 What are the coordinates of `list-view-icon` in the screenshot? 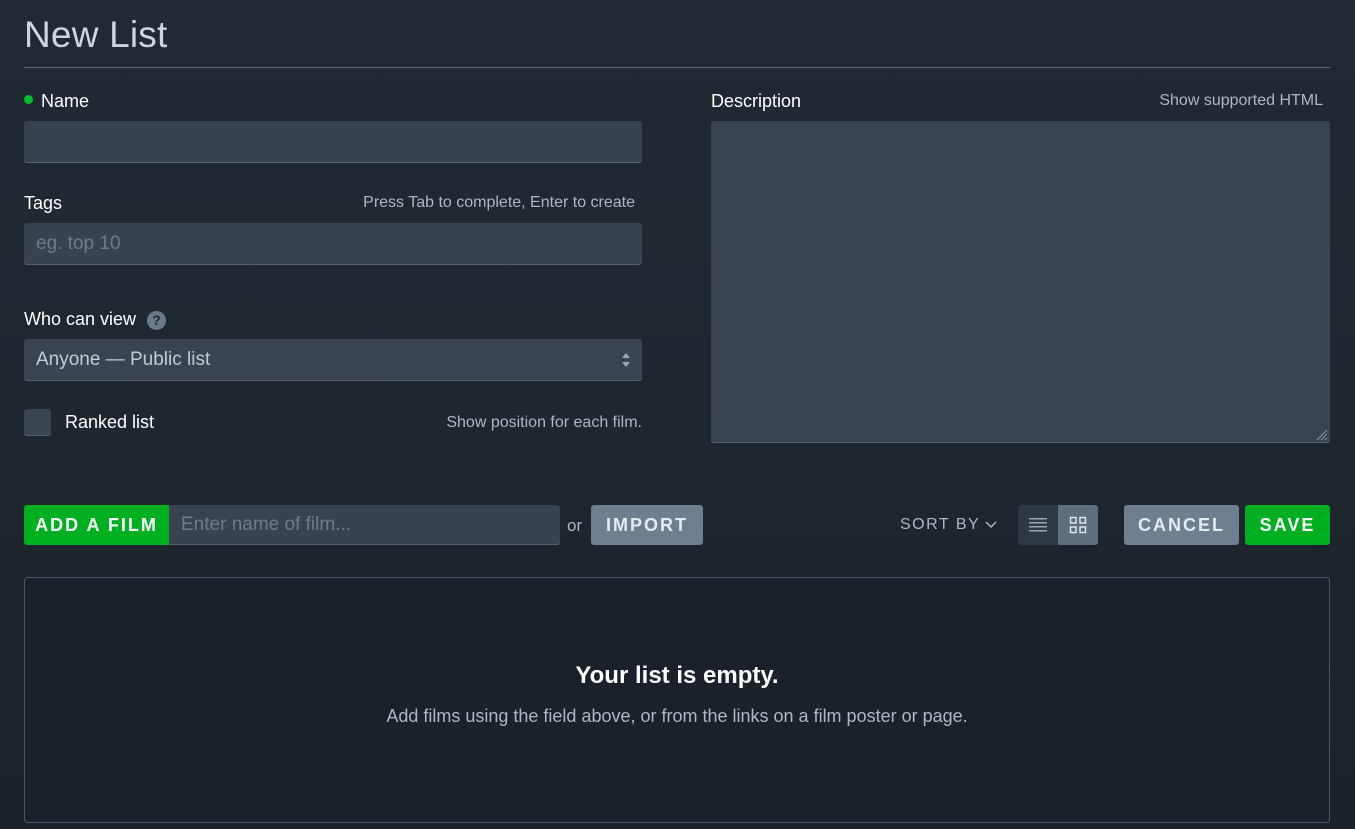 It's located at (1038, 525).